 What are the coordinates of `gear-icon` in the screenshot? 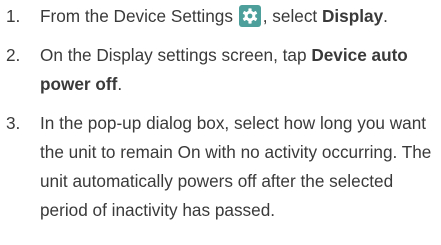 It's located at (249, 16).